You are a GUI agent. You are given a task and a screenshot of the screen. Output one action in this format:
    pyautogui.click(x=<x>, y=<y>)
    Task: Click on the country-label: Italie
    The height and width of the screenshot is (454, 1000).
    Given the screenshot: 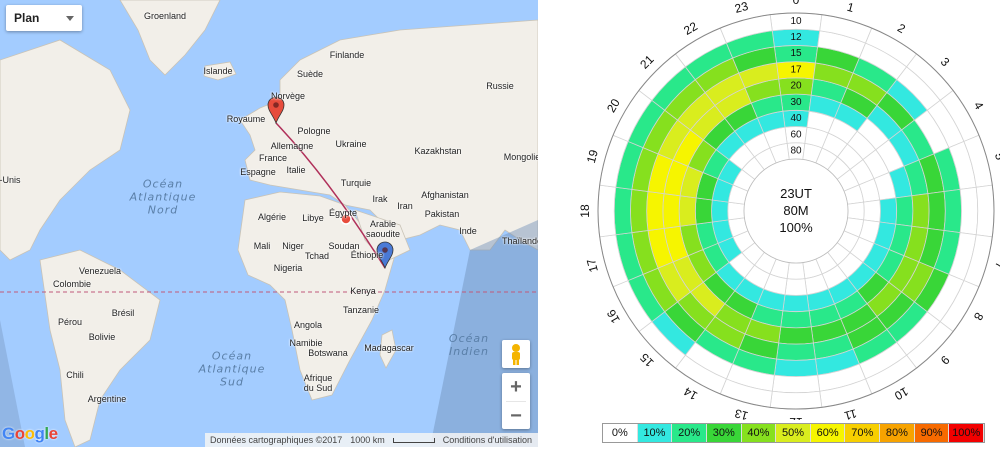 What is the action you would take?
    pyautogui.click(x=296, y=170)
    